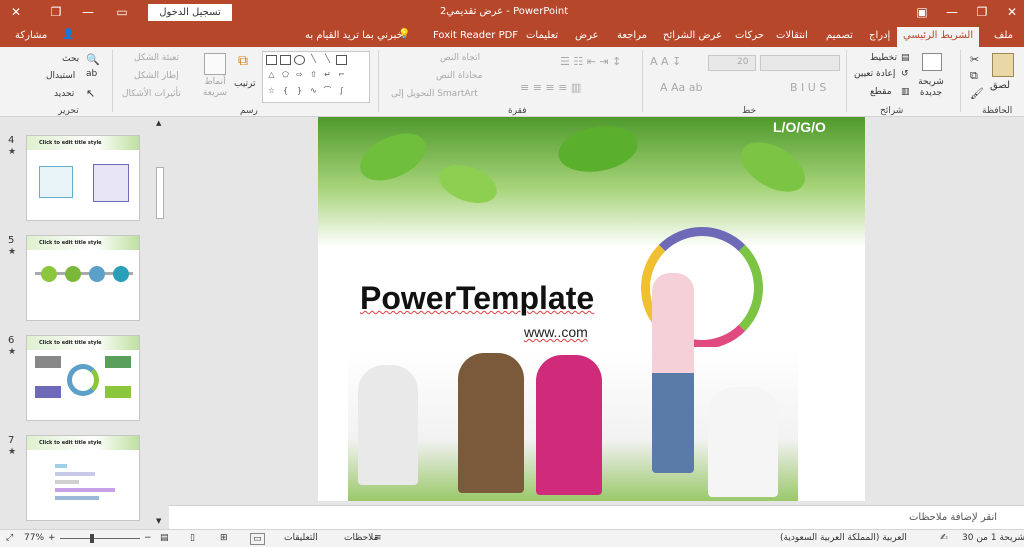  I want to click on arrow-shape-icon: ⇨, so click(299, 76).